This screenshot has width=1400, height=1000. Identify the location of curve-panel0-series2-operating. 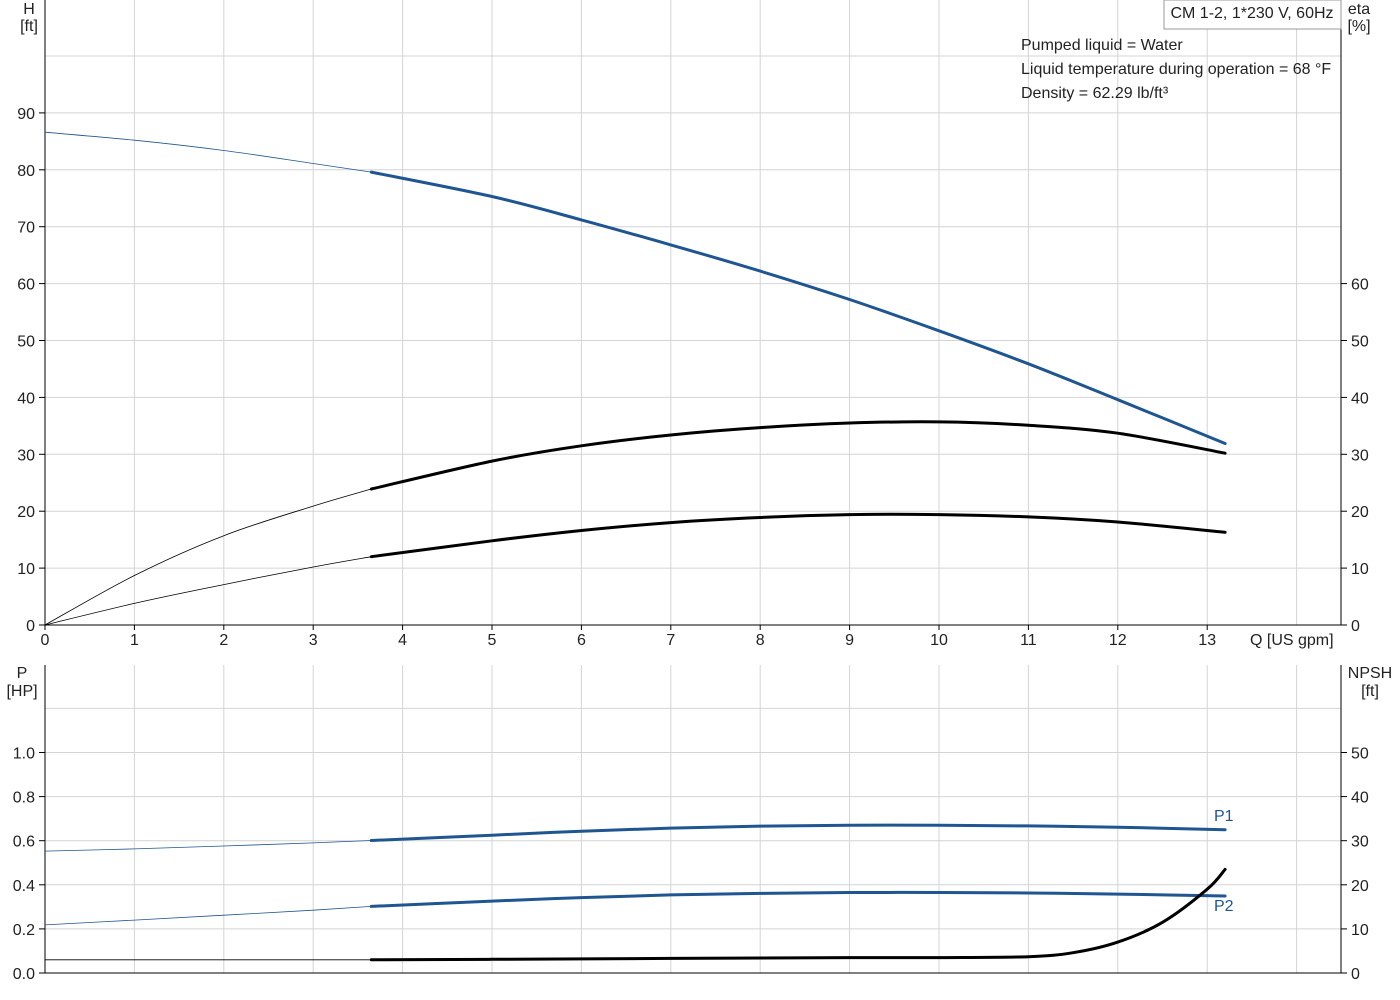
(798, 535).